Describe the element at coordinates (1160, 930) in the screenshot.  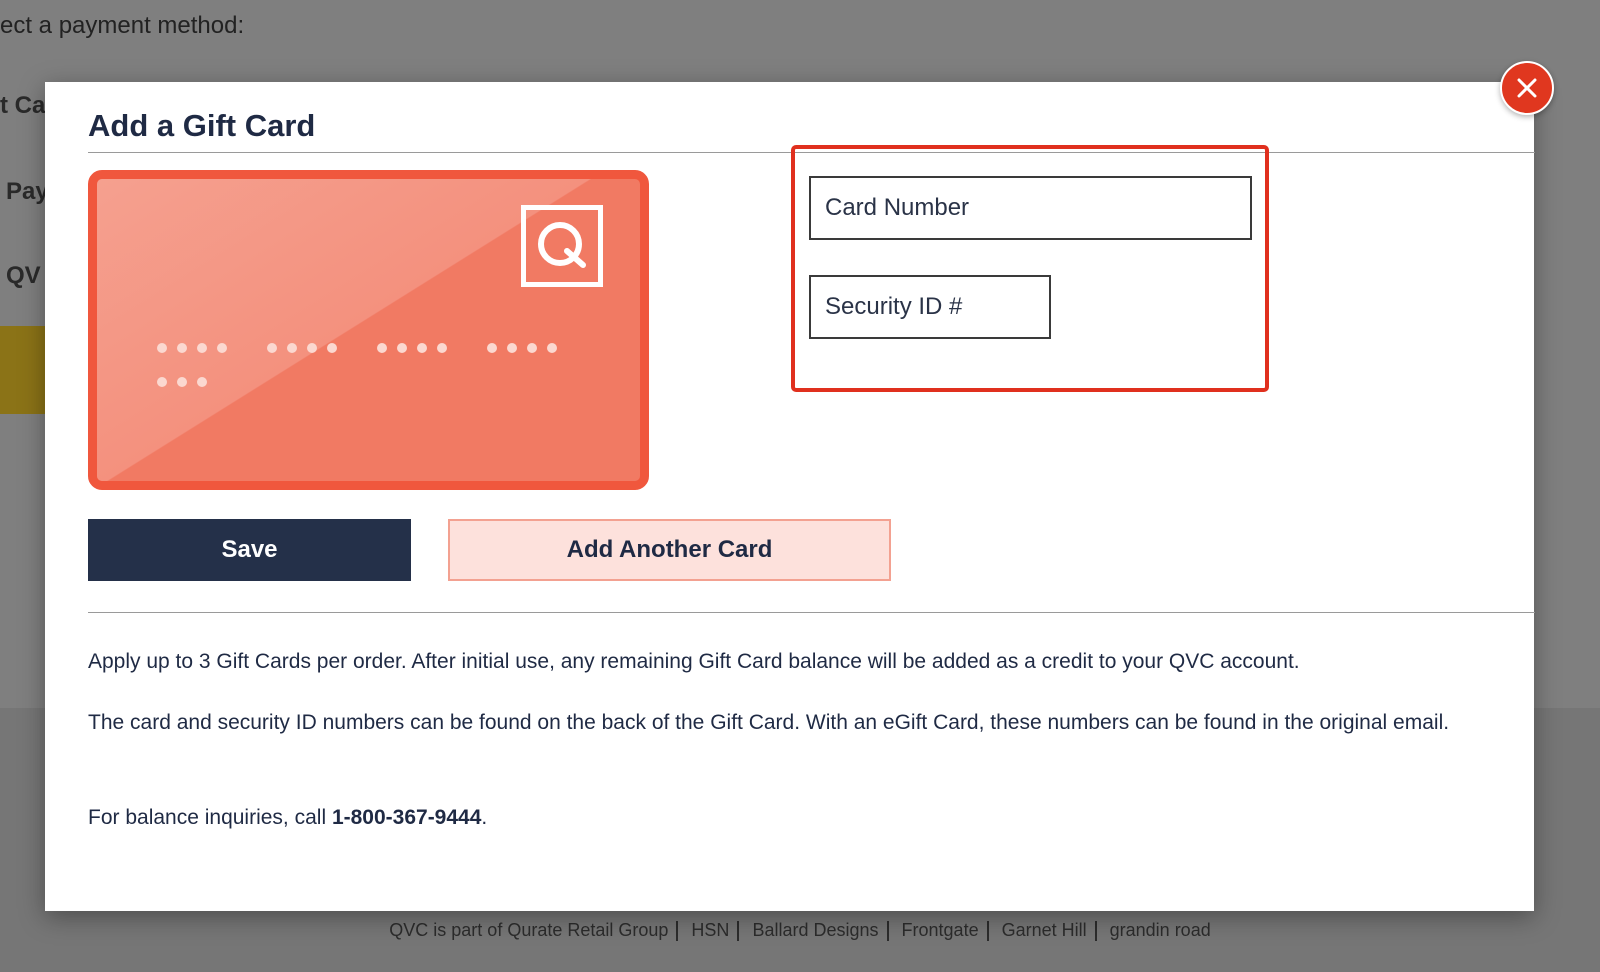
I see `footer-link-grandin-road: grandin road` at that location.